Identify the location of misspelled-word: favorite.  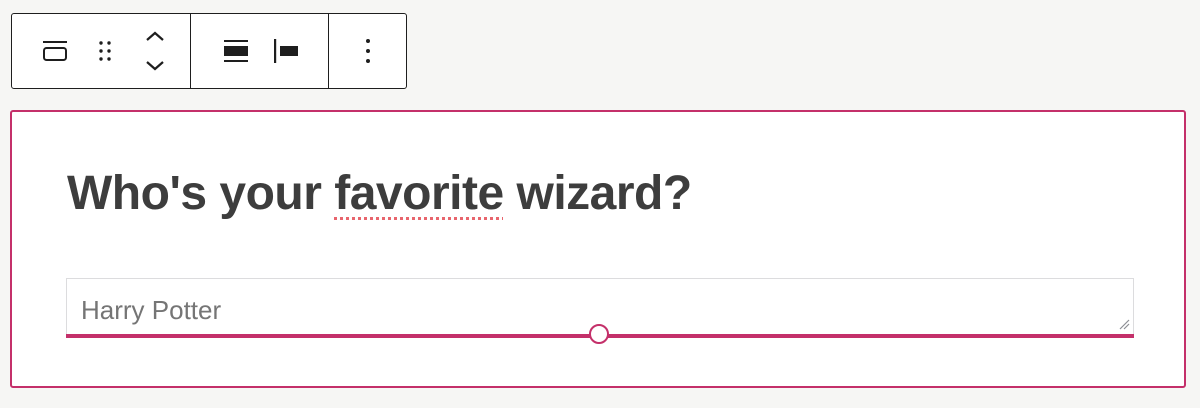
(419, 193).